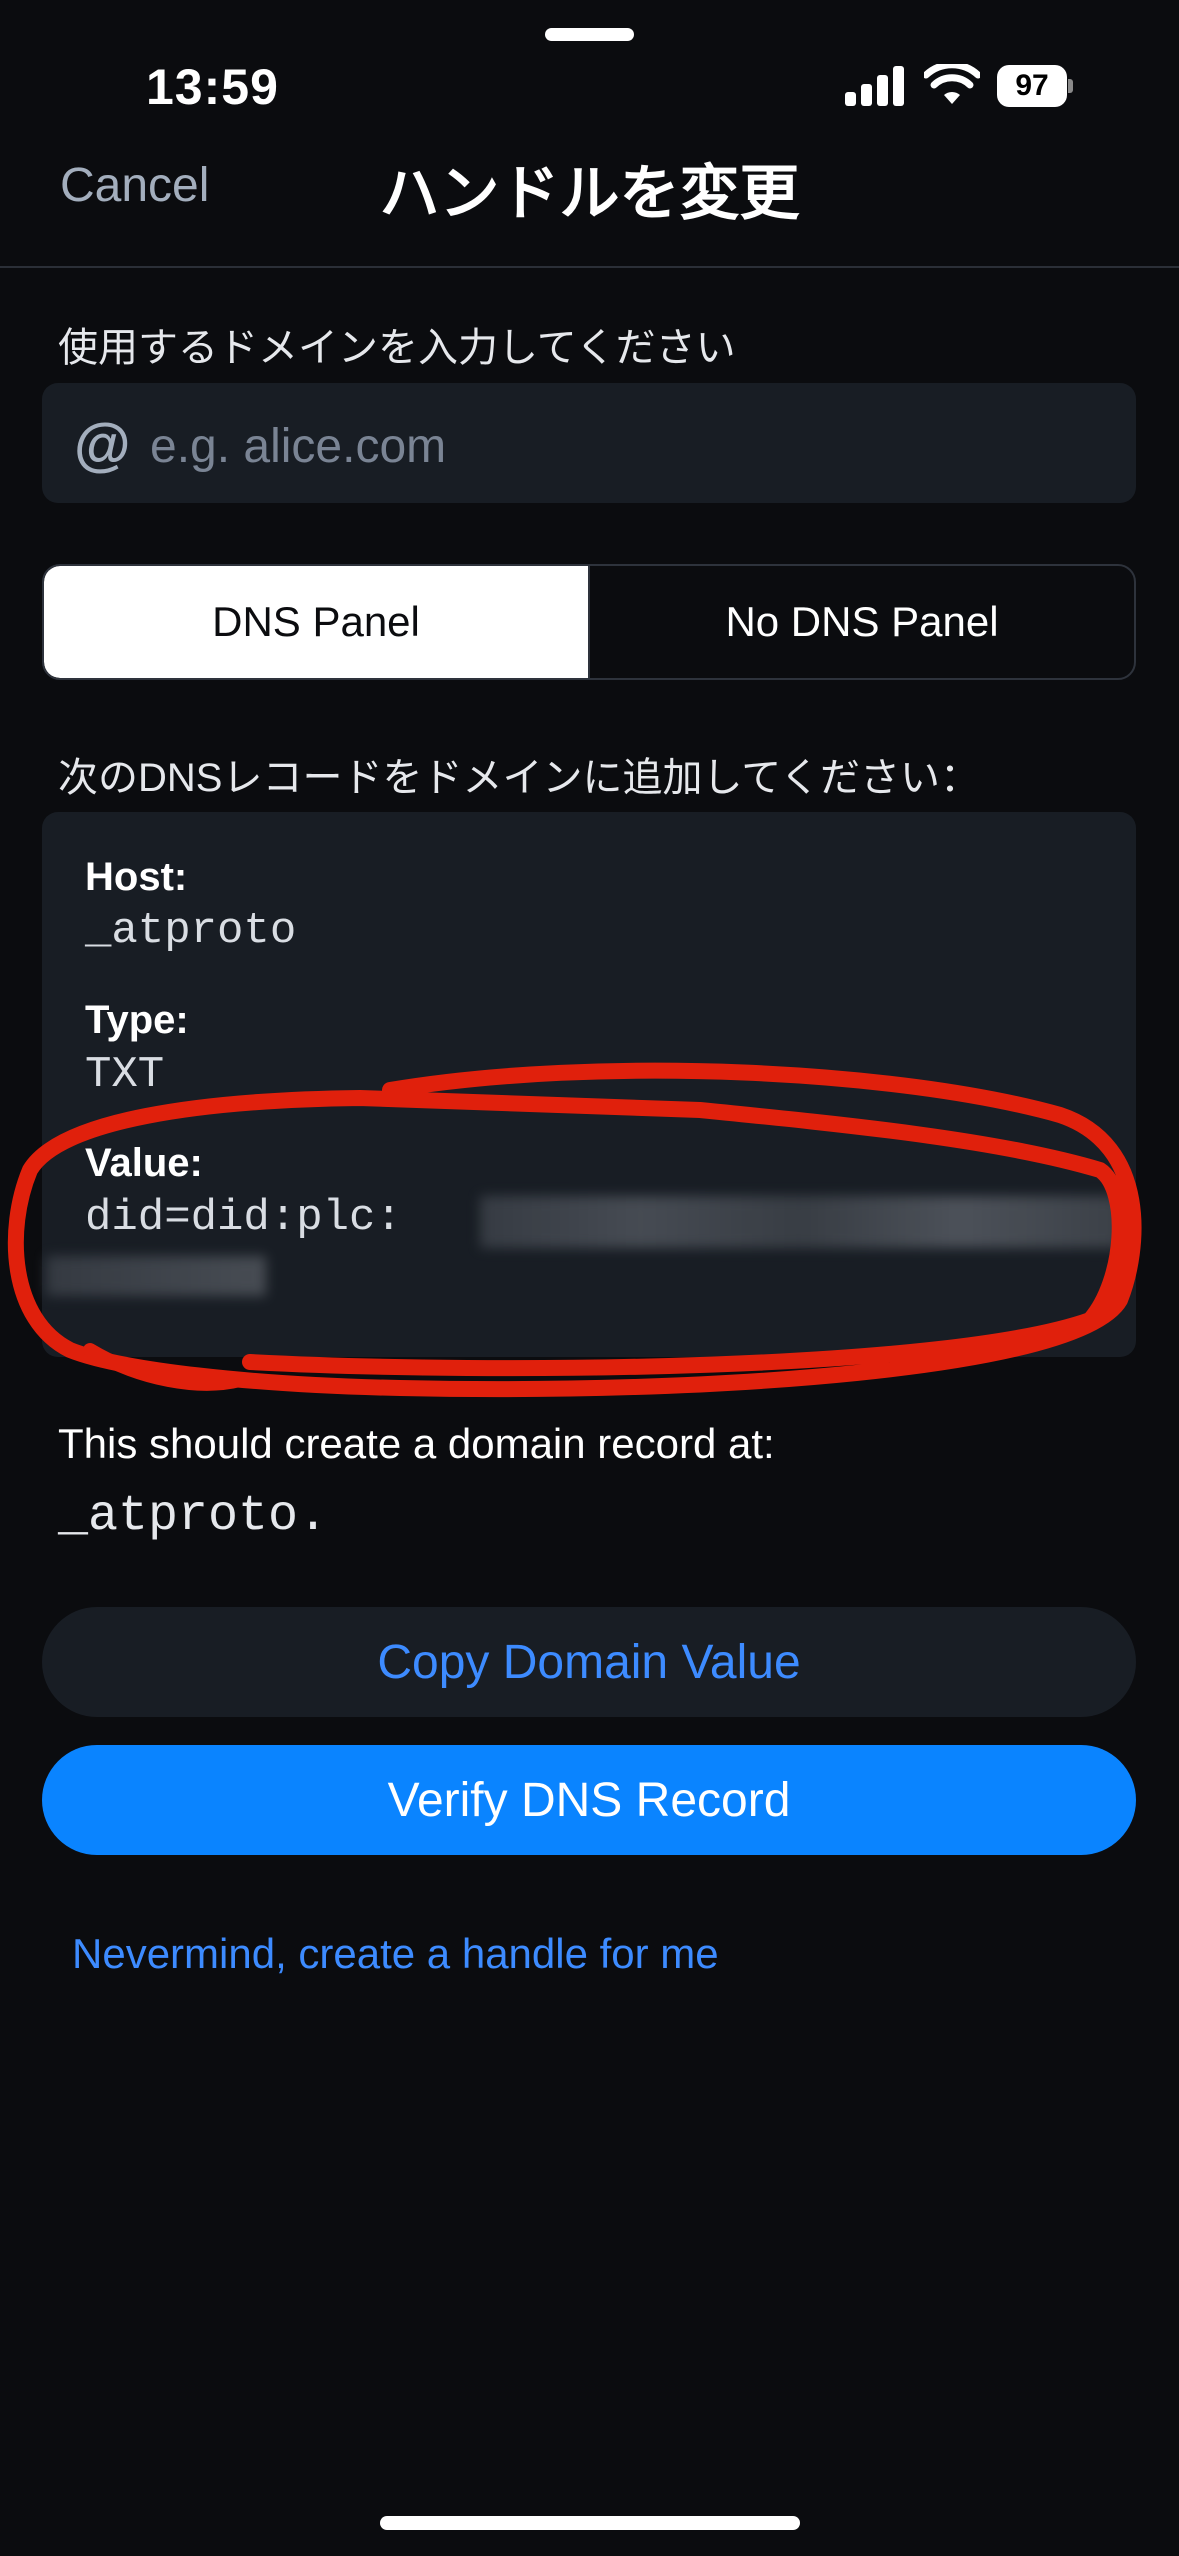 This screenshot has height=2556, width=1179. I want to click on battery-level: 97, so click(1032, 86).